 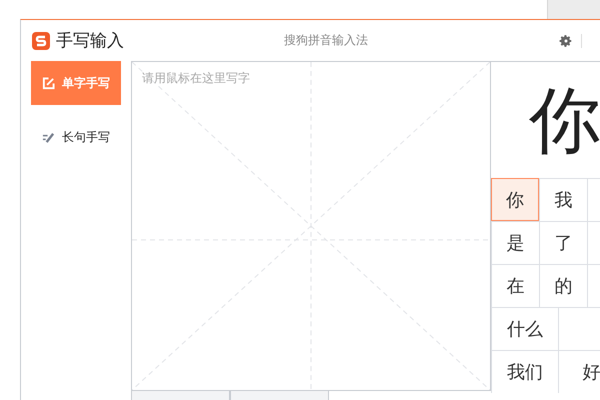 What do you see at coordinates (515, 242) in the screenshot?
I see `candidate-character: 是` at bounding box center [515, 242].